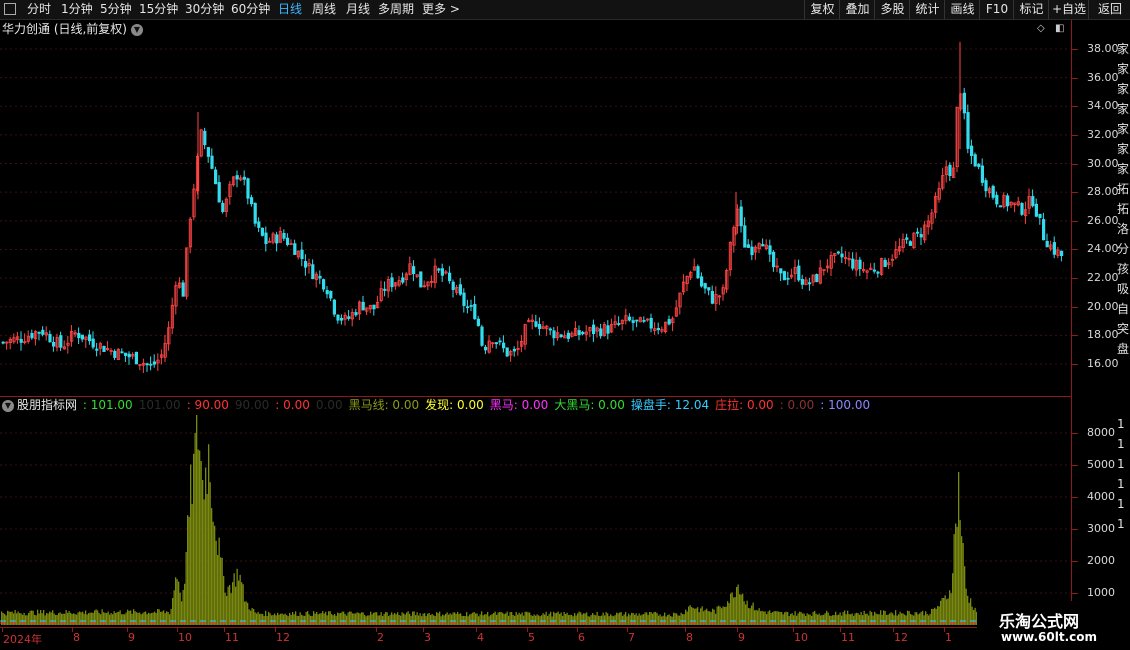 The width and height of the screenshot is (1130, 650). Describe the element at coordinates (1121, 484) in the screenshot. I see `right-strip-text: 1` at that location.